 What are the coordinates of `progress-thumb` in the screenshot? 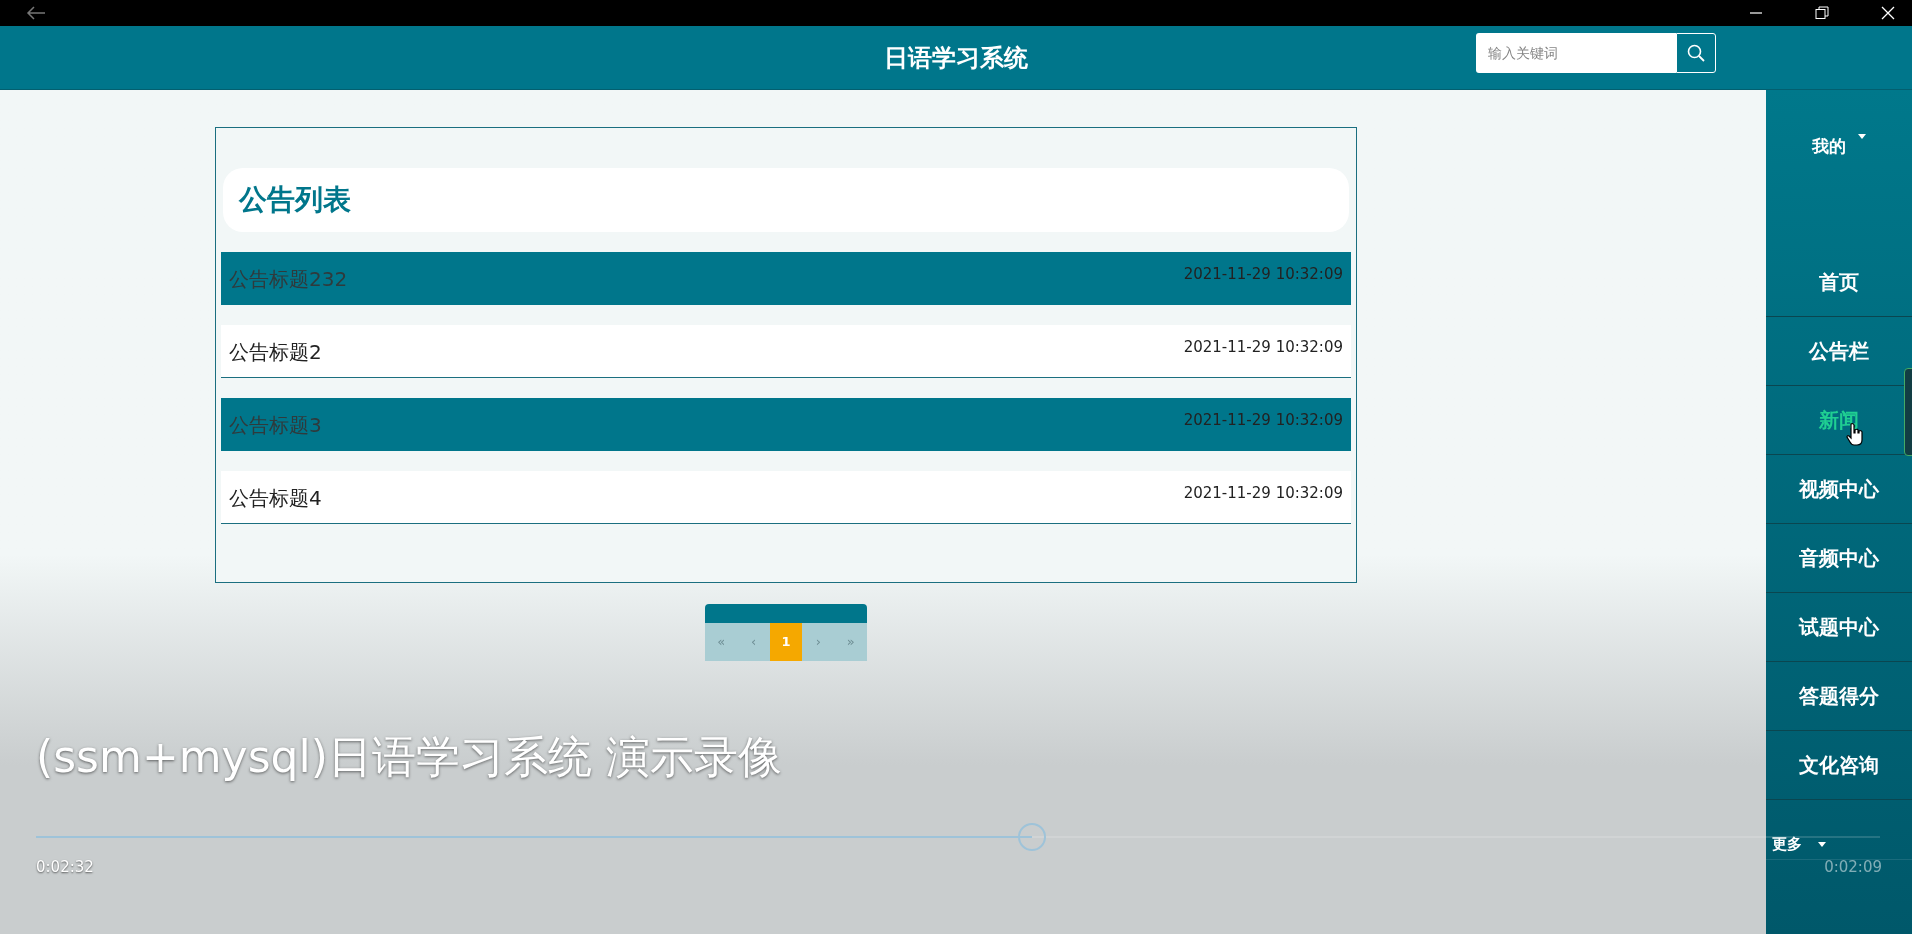 It's located at (1031, 837).